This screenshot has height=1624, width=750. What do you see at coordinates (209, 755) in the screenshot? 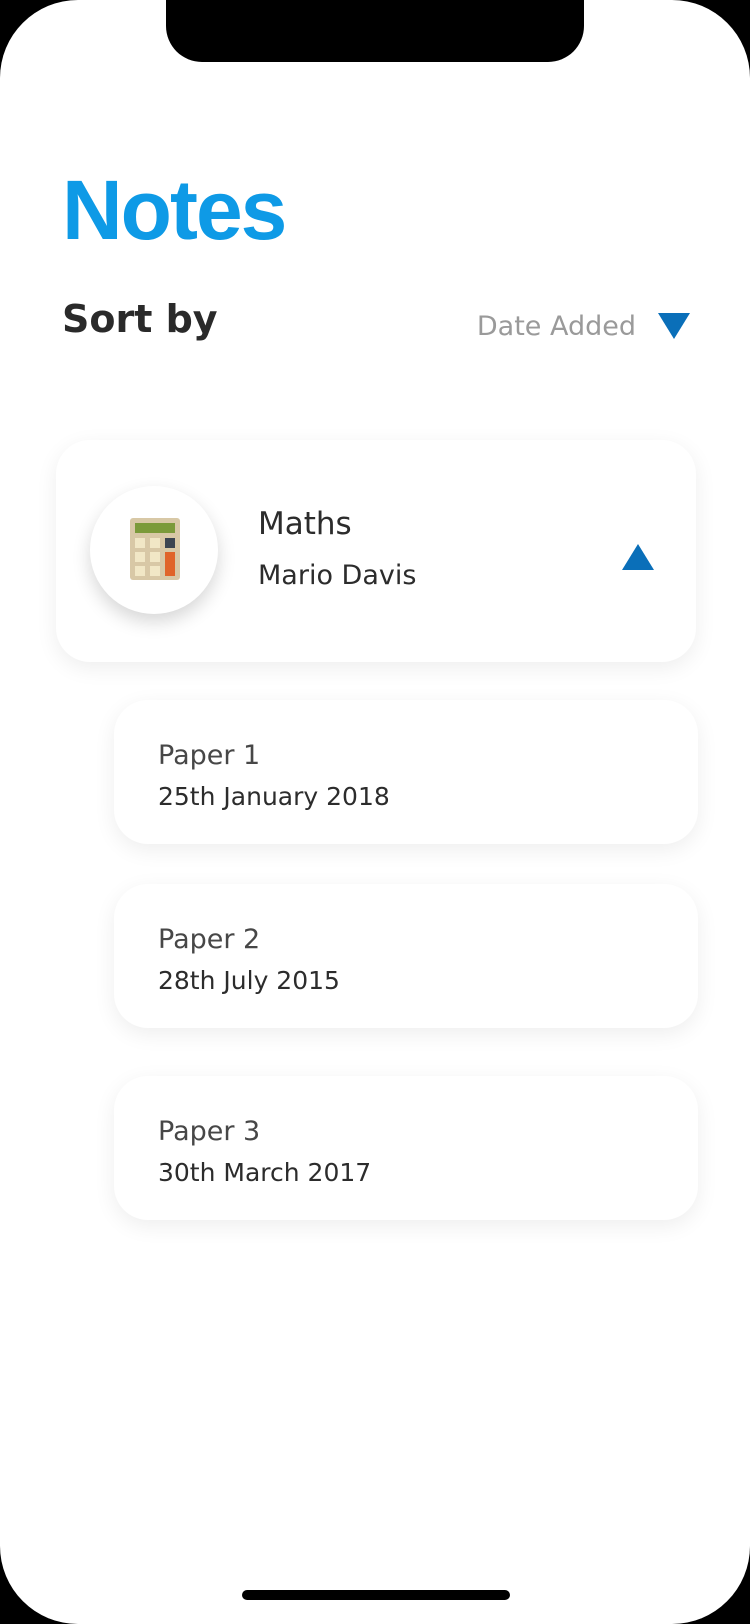
I see `paper-title: Paper 1` at bounding box center [209, 755].